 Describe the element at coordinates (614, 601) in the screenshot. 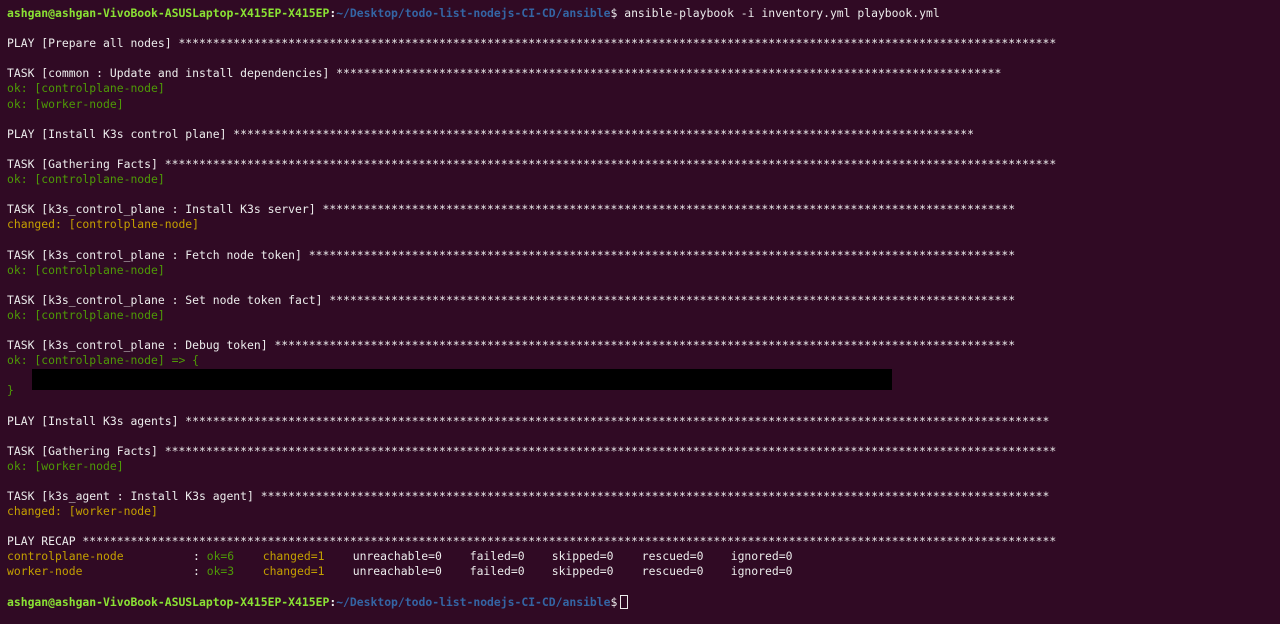

I see `prompt-symbol: $` at that location.